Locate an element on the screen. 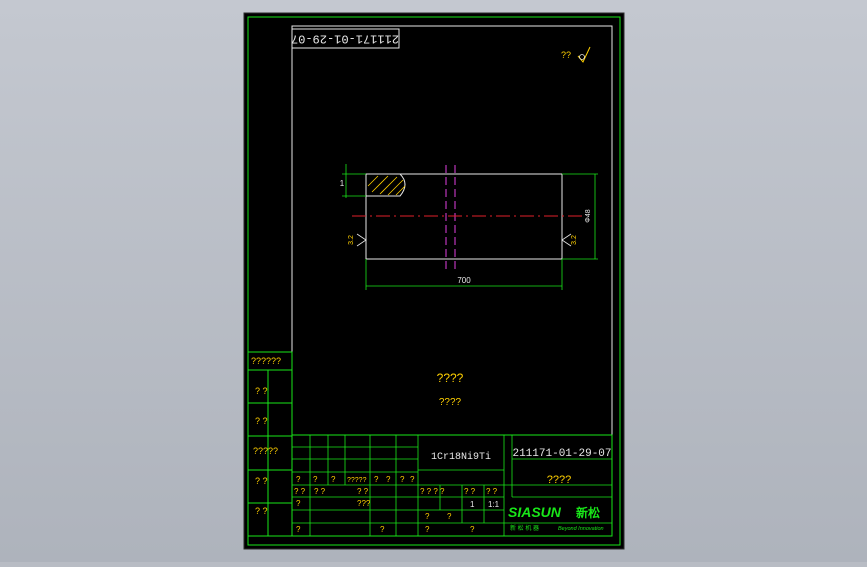  check-cell-0: ? is located at coordinates (298, 503).